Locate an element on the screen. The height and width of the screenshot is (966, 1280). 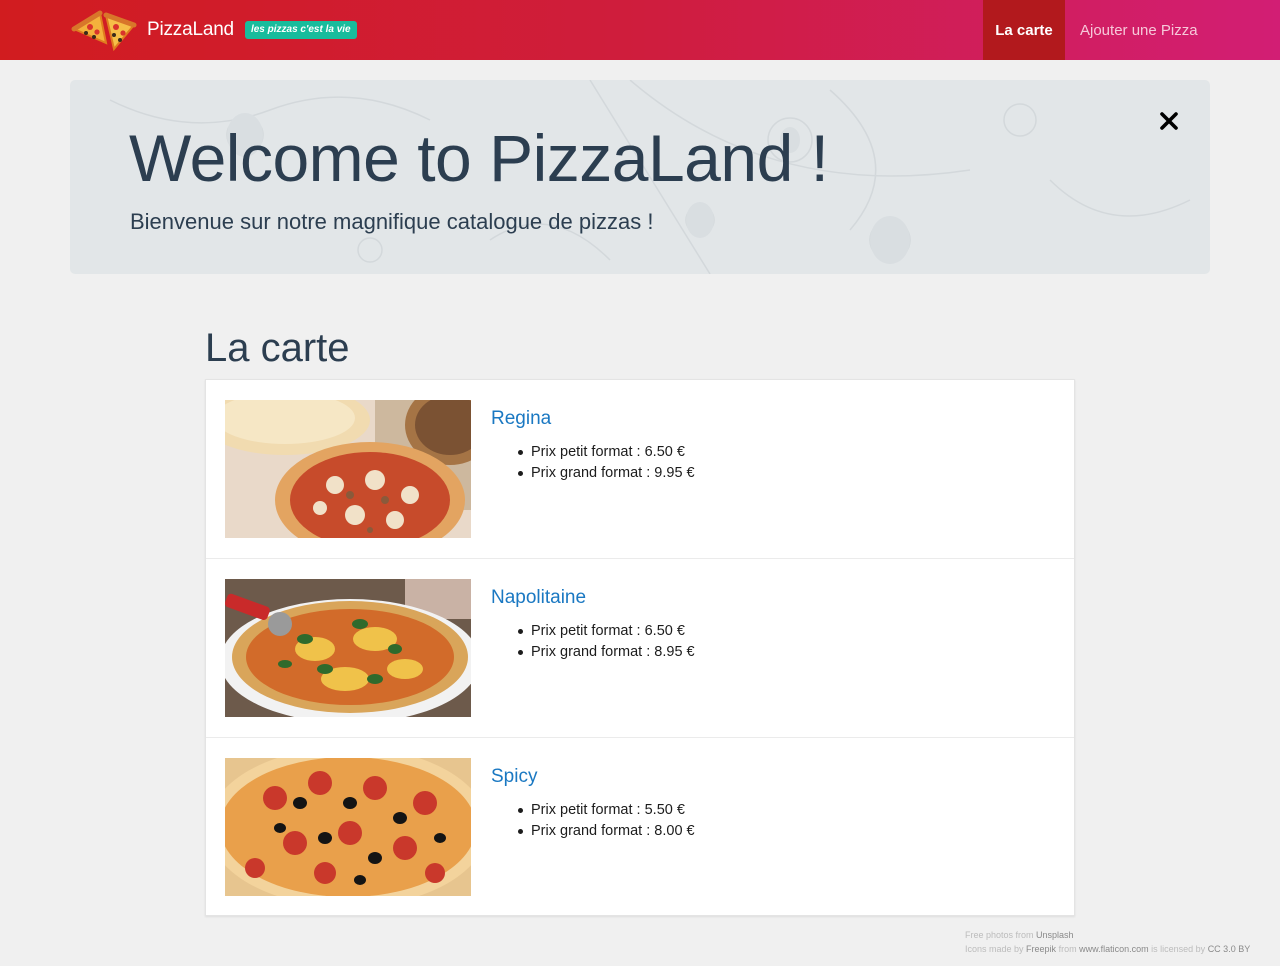
napolitaine-pizza-photo is located at coordinates (348, 648).